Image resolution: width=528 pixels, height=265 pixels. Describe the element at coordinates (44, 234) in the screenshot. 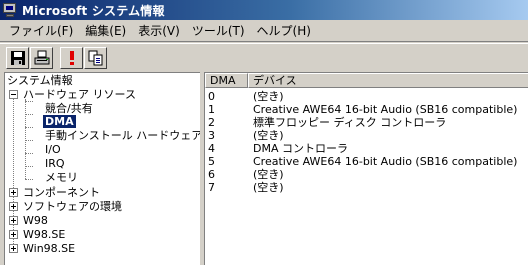

I see `tree-item-w98se: W98.SE` at that location.